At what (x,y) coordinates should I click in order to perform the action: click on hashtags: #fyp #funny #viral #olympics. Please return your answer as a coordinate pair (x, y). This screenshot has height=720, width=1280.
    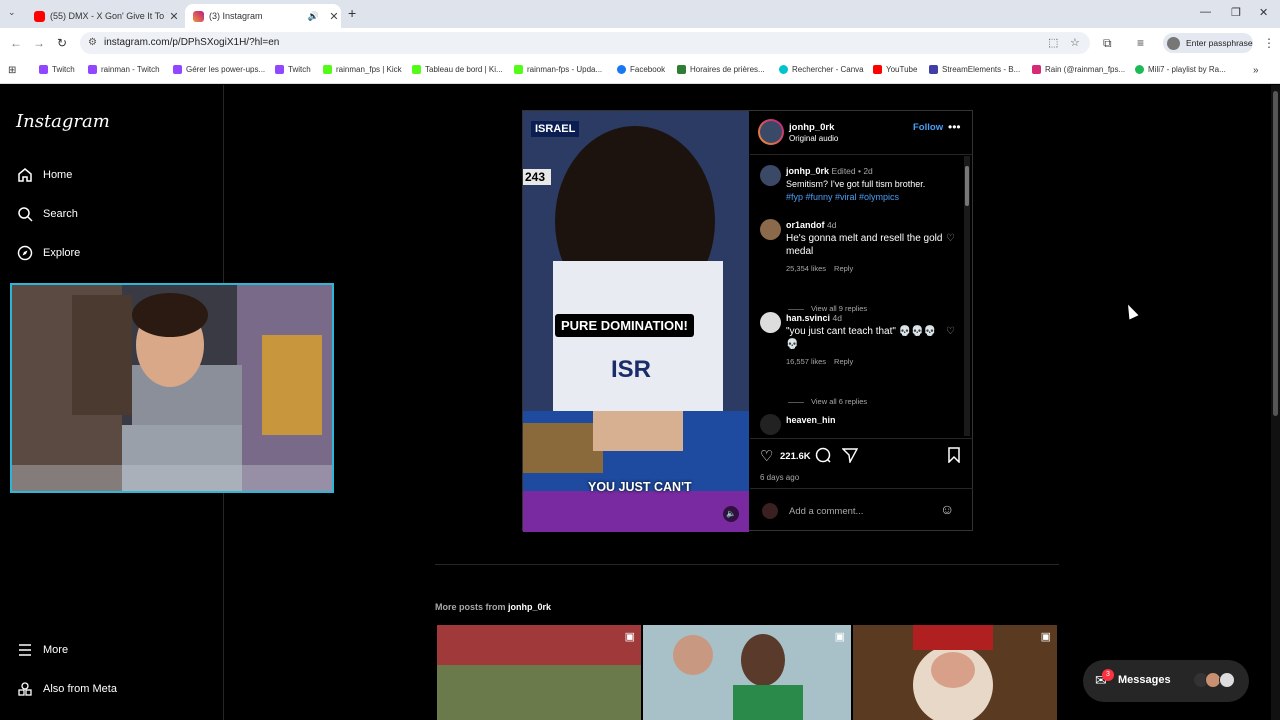
    Looking at the image, I should click on (842, 197).